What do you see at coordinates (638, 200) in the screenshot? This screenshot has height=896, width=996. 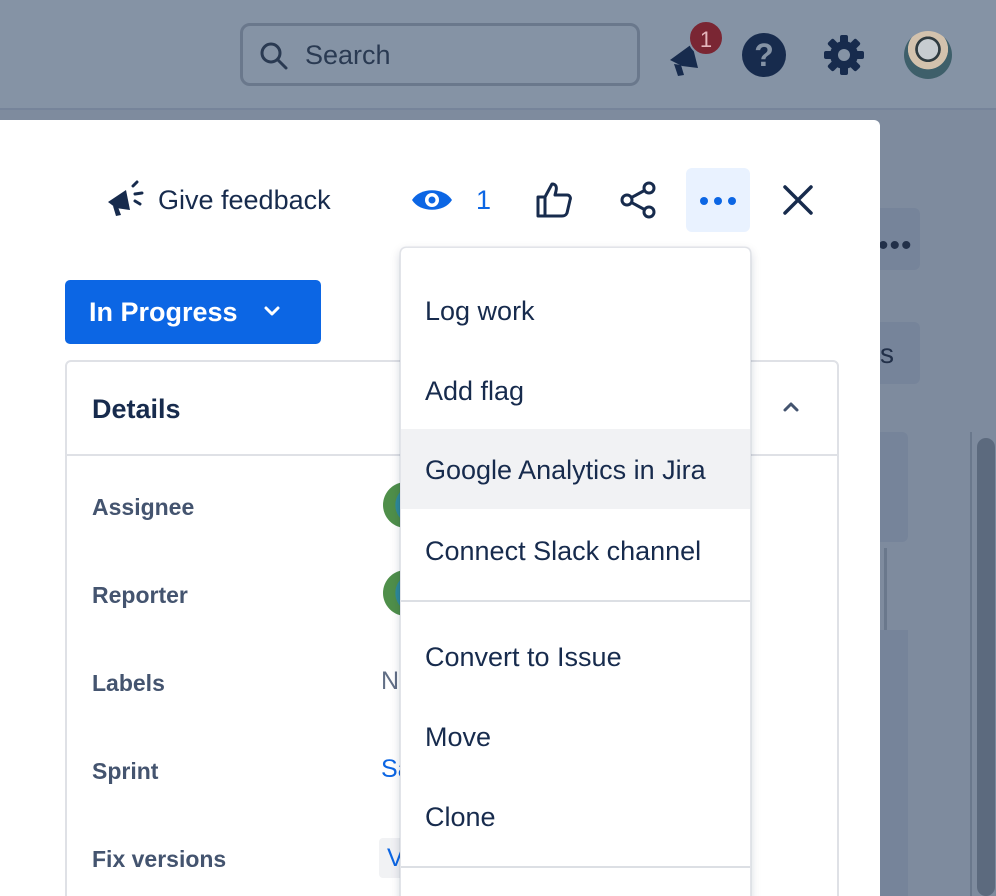 I see `share-icon` at bounding box center [638, 200].